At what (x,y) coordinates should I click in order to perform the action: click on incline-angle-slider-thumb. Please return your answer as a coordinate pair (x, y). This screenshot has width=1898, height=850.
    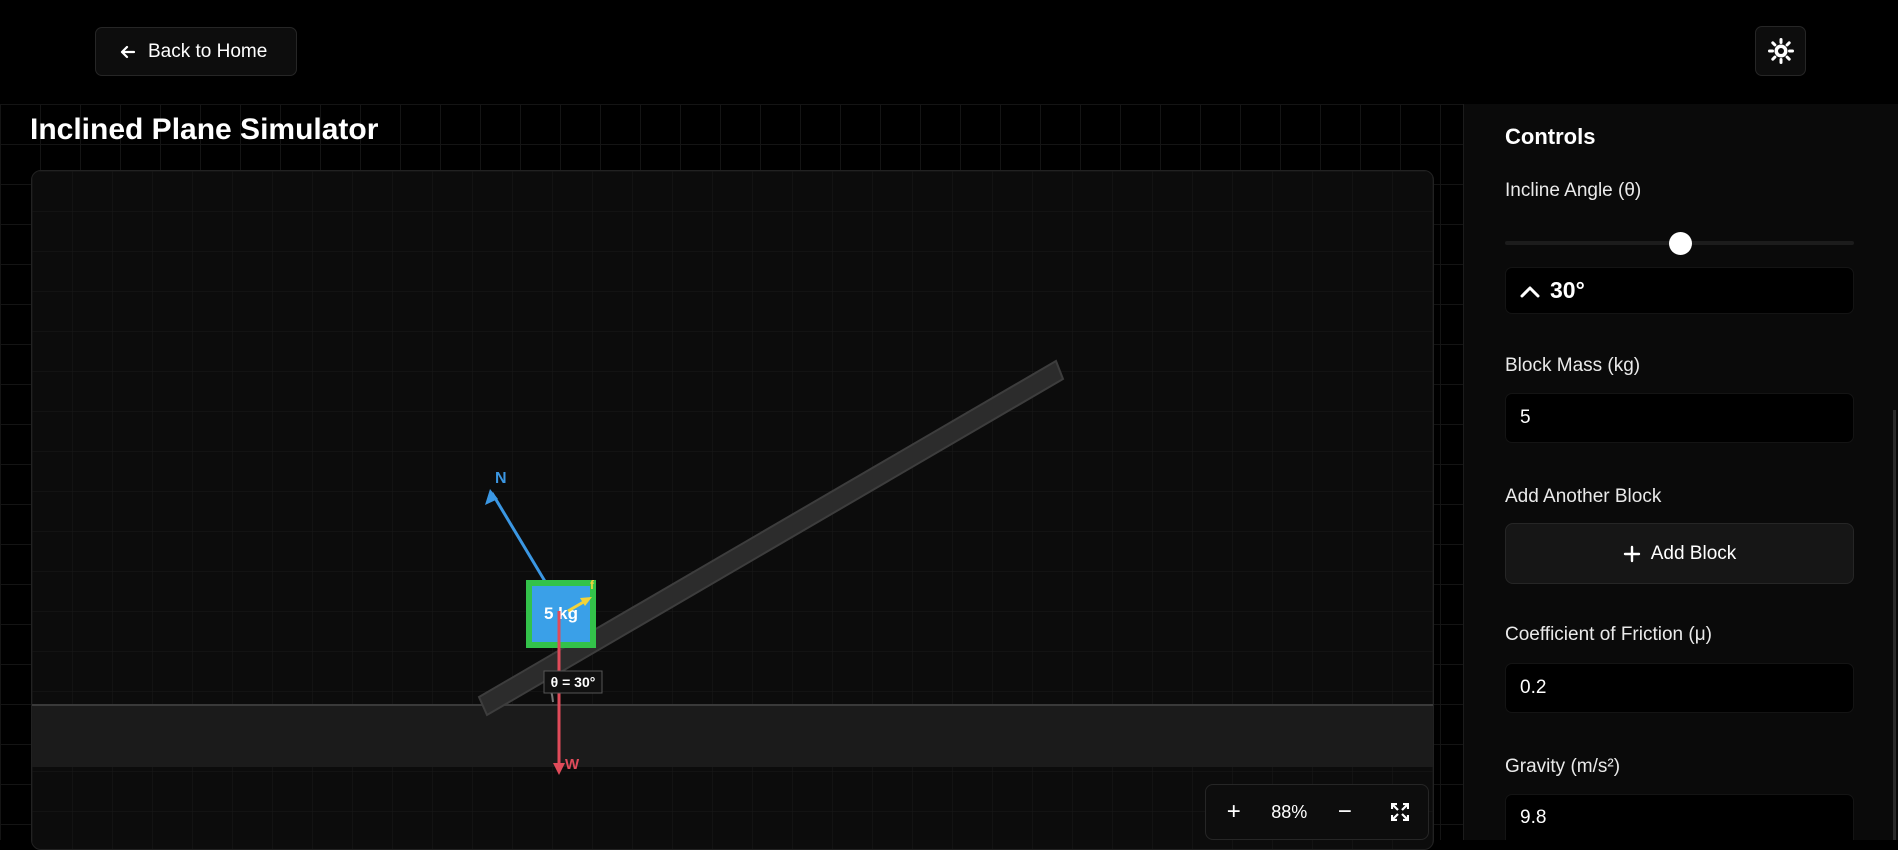
    Looking at the image, I should click on (1680, 243).